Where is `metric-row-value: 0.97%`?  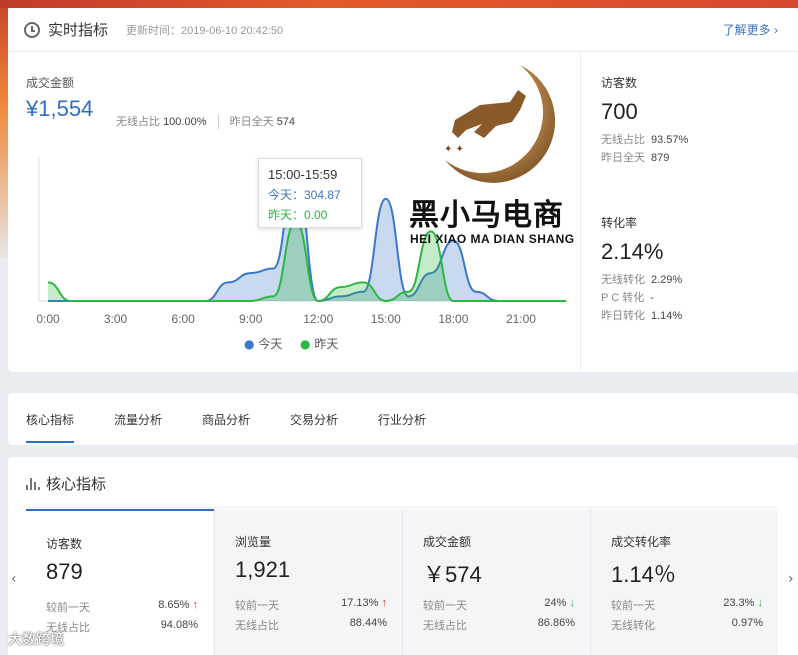
metric-row-value: 0.97% is located at coordinates (747, 623).